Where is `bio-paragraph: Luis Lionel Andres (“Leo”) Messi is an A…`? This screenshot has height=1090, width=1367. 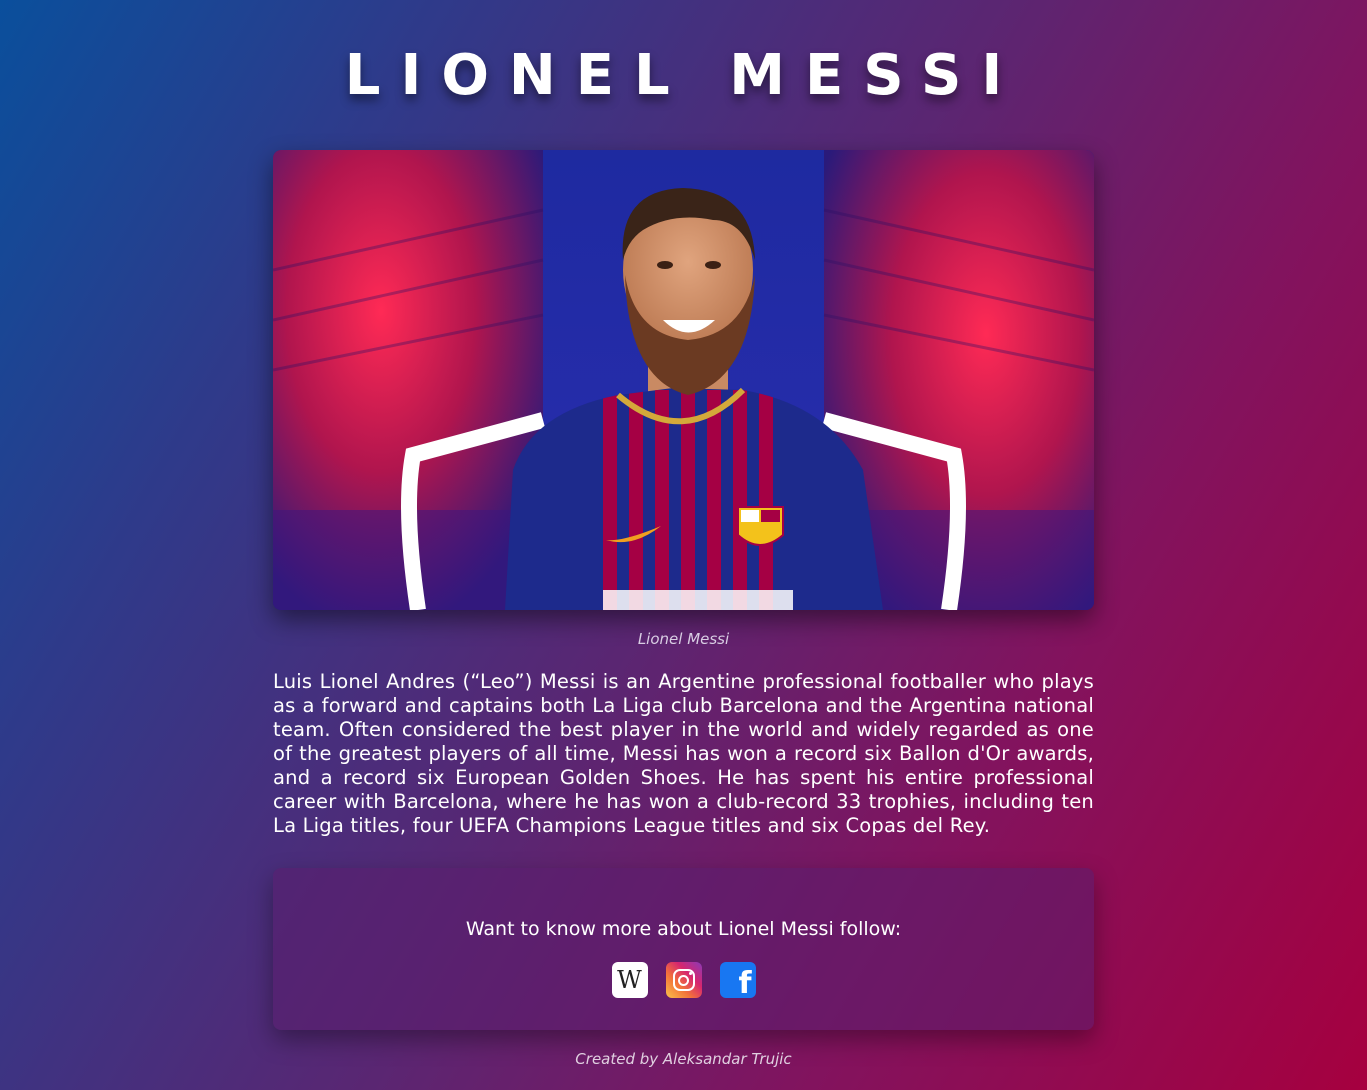 bio-paragraph: Luis Lionel Andres (“Leo”) Messi is an A… is located at coordinates (683, 753).